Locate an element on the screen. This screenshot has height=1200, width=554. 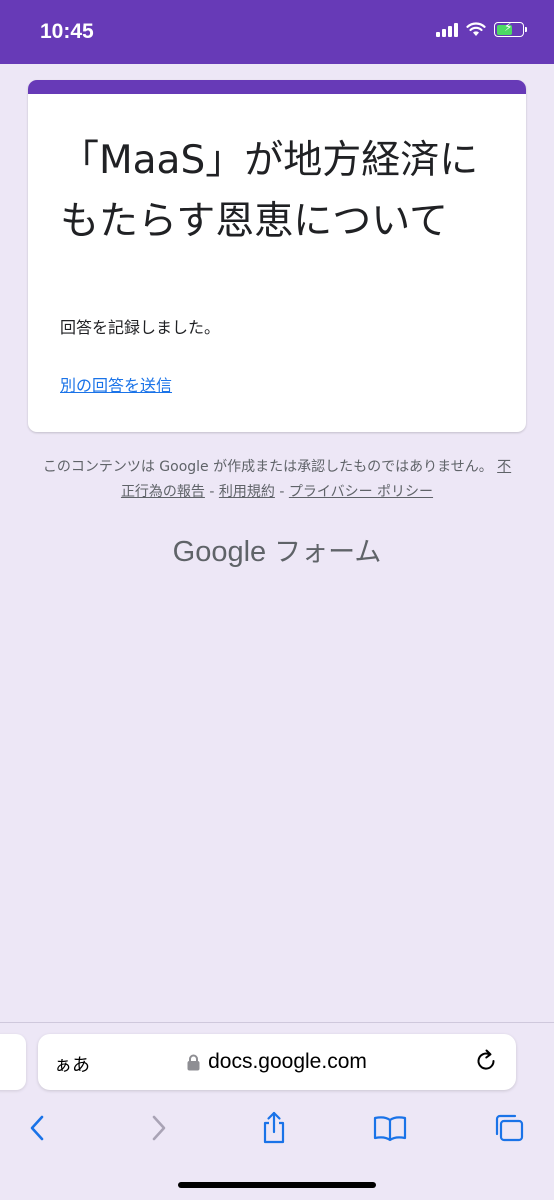
tabs-button is located at coordinates (509, 1128).